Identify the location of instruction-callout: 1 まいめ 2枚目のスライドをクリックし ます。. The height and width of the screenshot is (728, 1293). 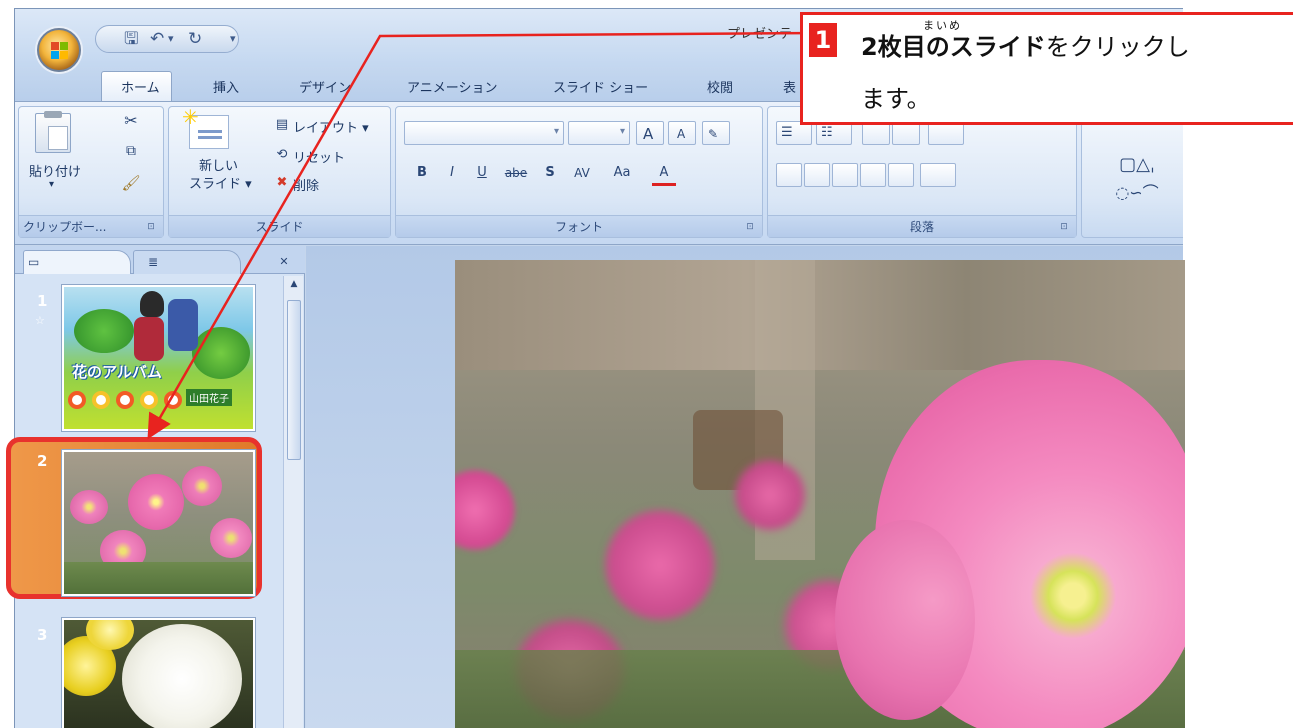
(1046, 68).